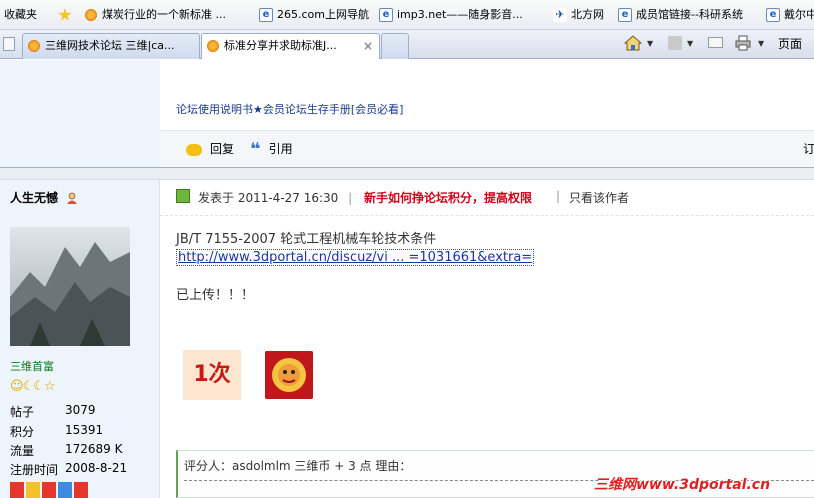  Describe the element at coordinates (255, 149) in the screenshot. I see `quote-icon: ❝` at that location.